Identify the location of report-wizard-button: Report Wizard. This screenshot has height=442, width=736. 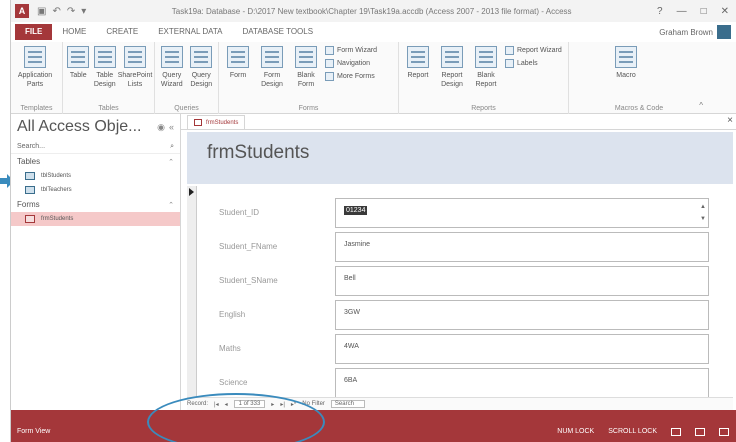
(533, 50).